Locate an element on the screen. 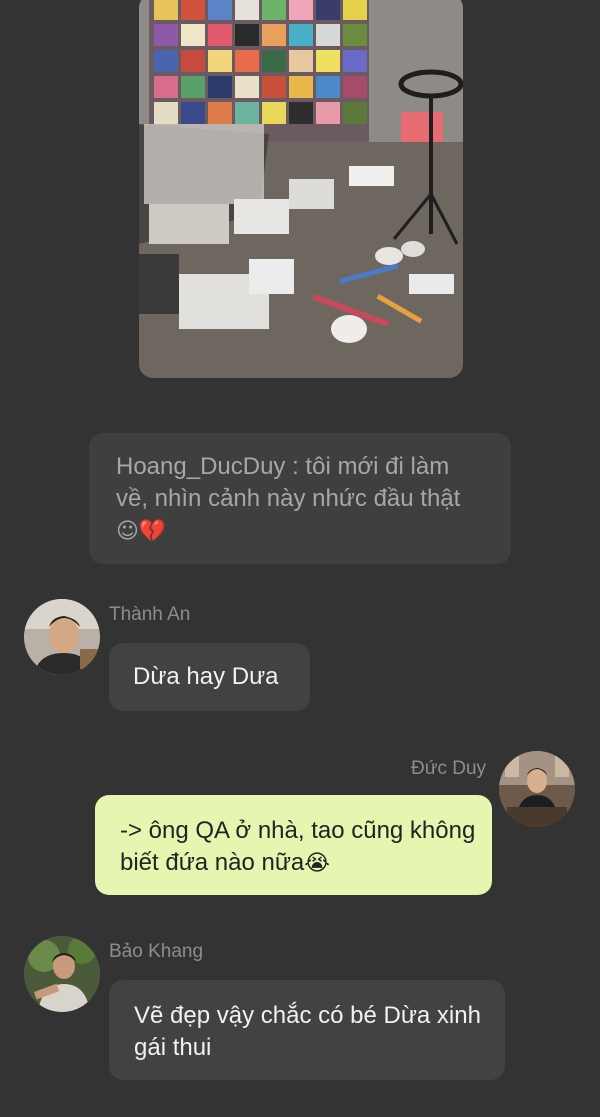 This screenshot has height=1117, width=600. sender-name: Thành An is located at coordinates (150, 614).